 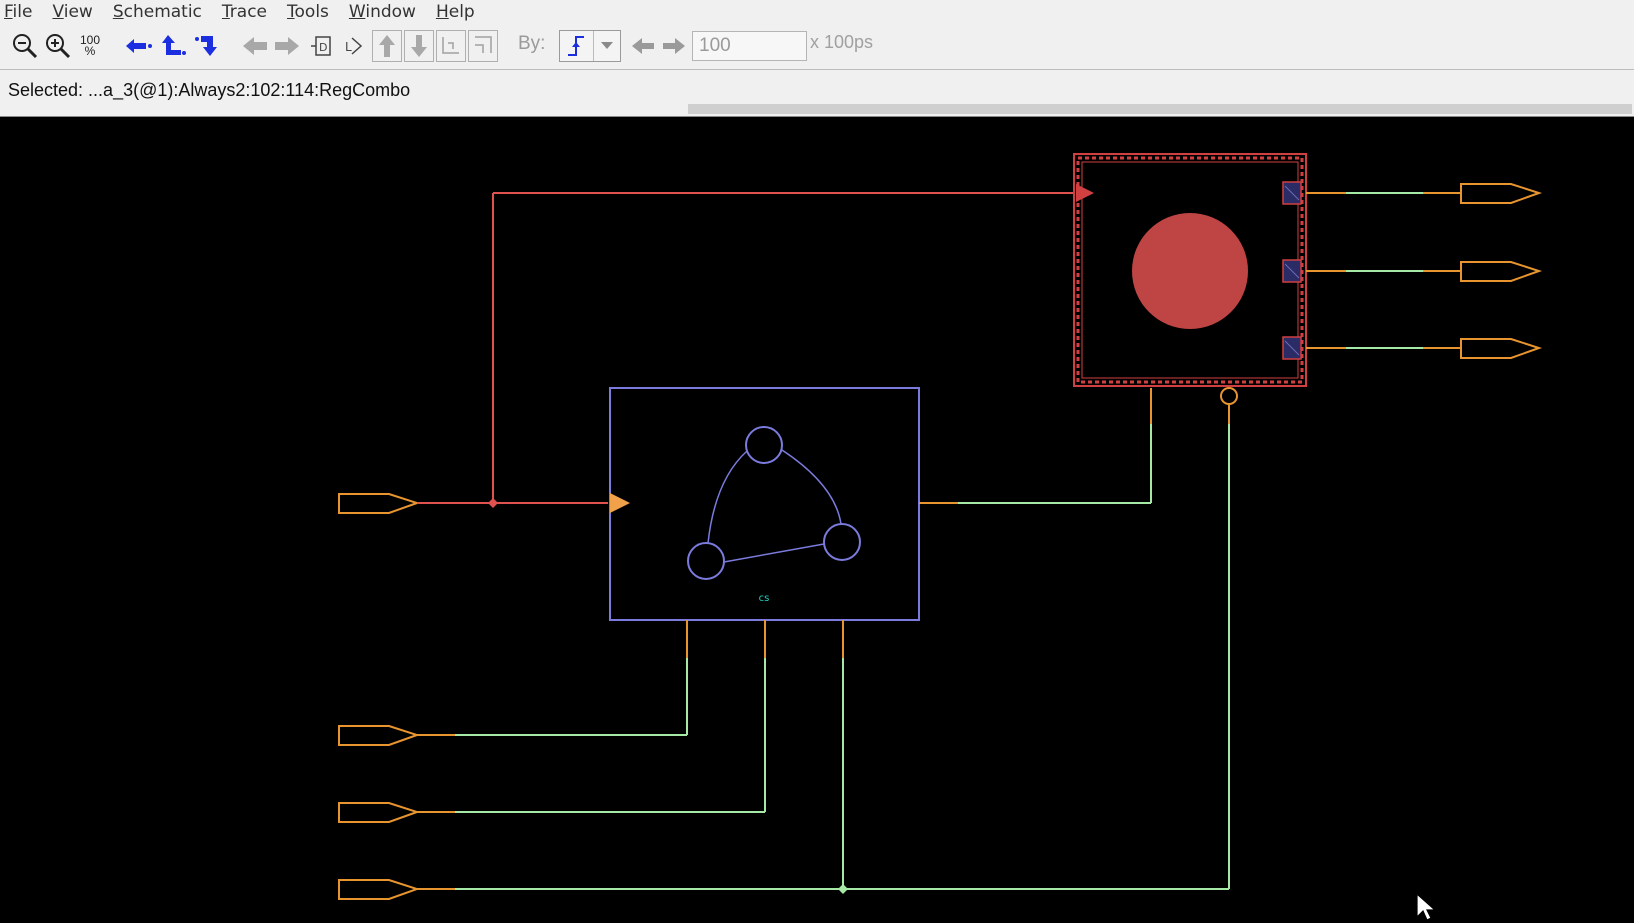 I want to click on zoom-100-button: 100 %, so click(x=90, y=46).